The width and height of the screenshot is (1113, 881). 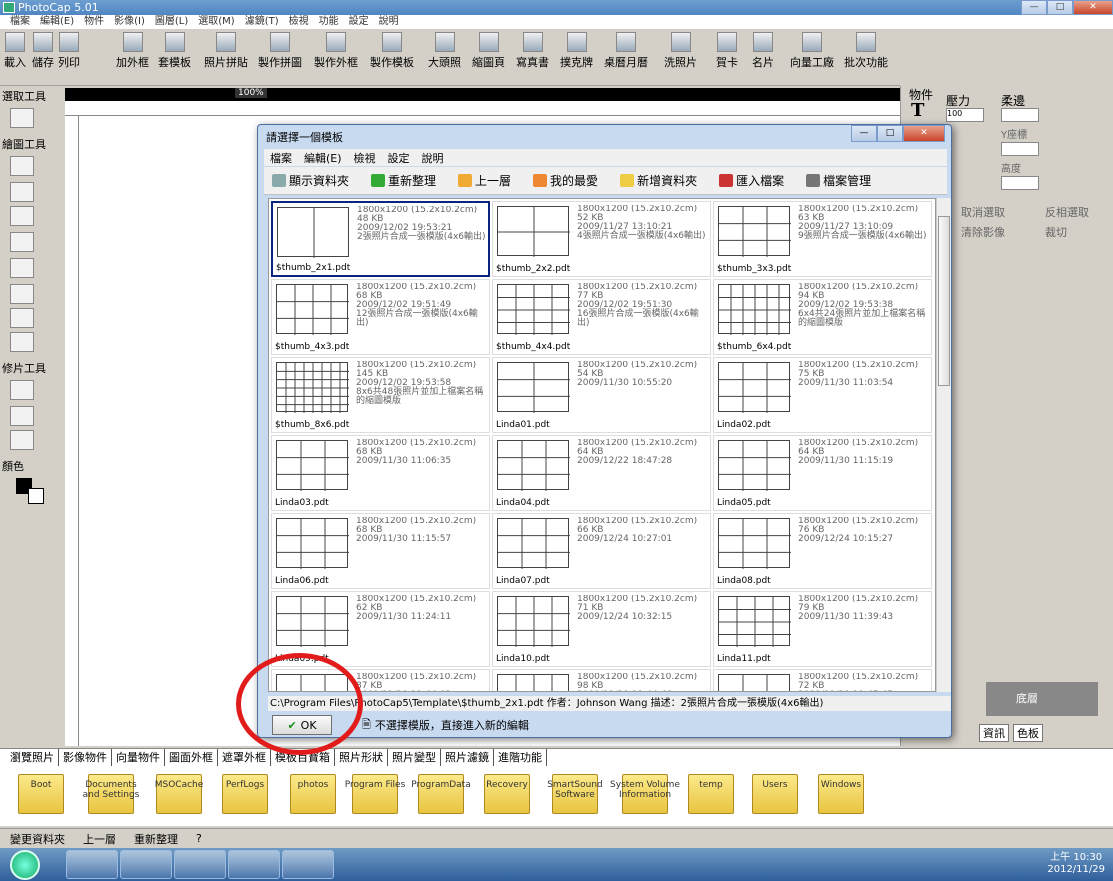 What do you see at coordinates (22, 318) in the screenshot?
I see `eyedropper-tool` at bounding box center [22, 318].